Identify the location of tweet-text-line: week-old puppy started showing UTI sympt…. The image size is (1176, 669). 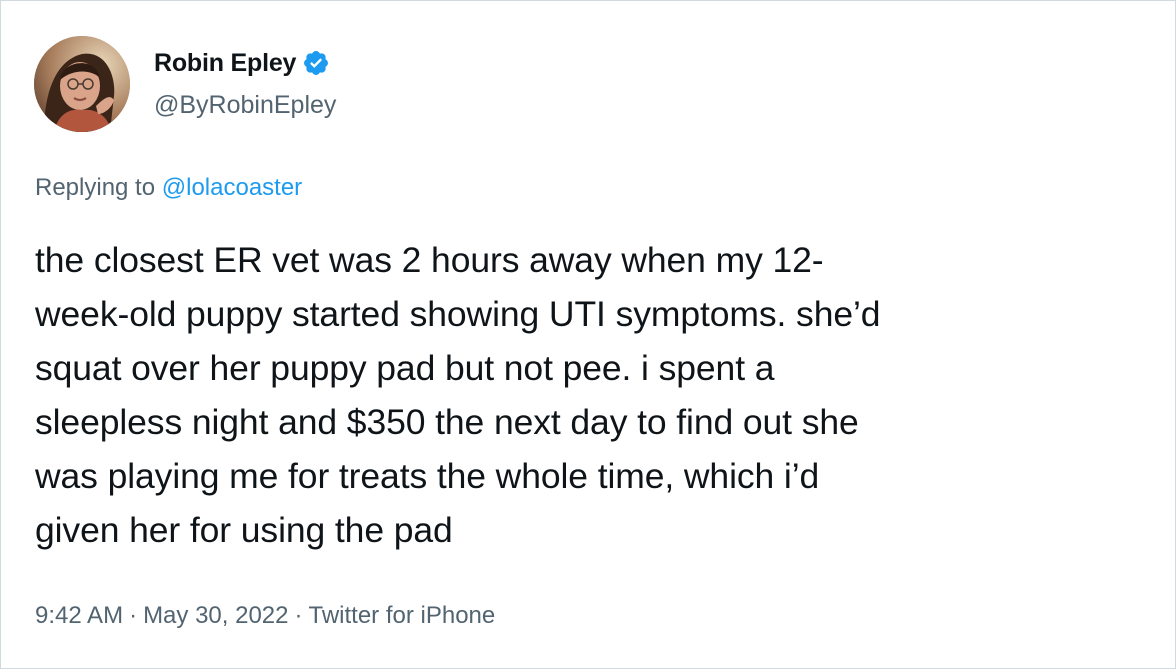
(458, 314).